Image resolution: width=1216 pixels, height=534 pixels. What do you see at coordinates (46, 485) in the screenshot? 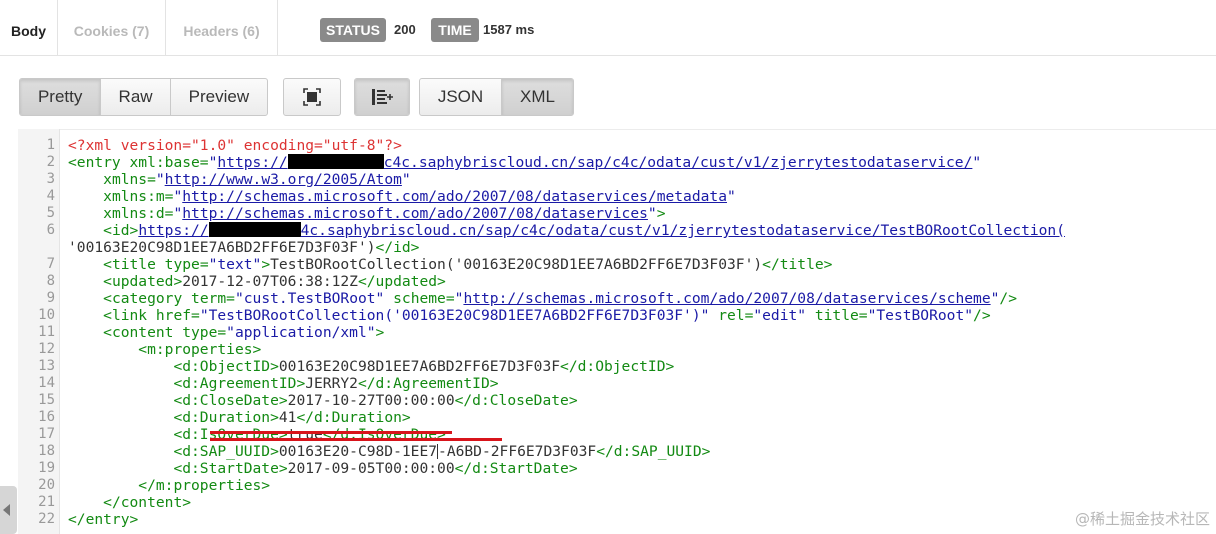
I see `line-number: 20` at bounding box center [46, 485].